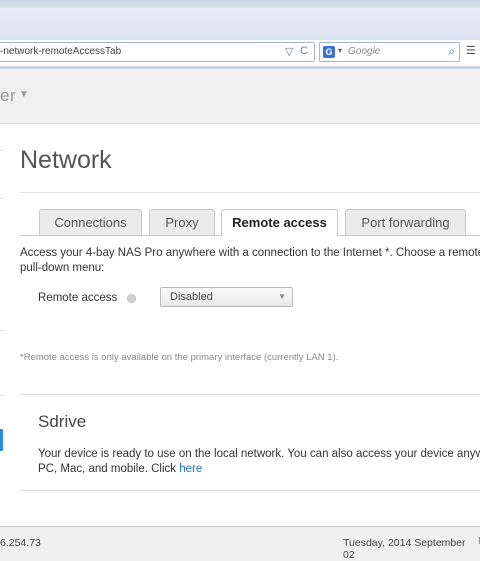  Describe the element at coordinates (405, 222) in the screenshot. I see `tab-port-forwarding: Port forwarding` at that location.